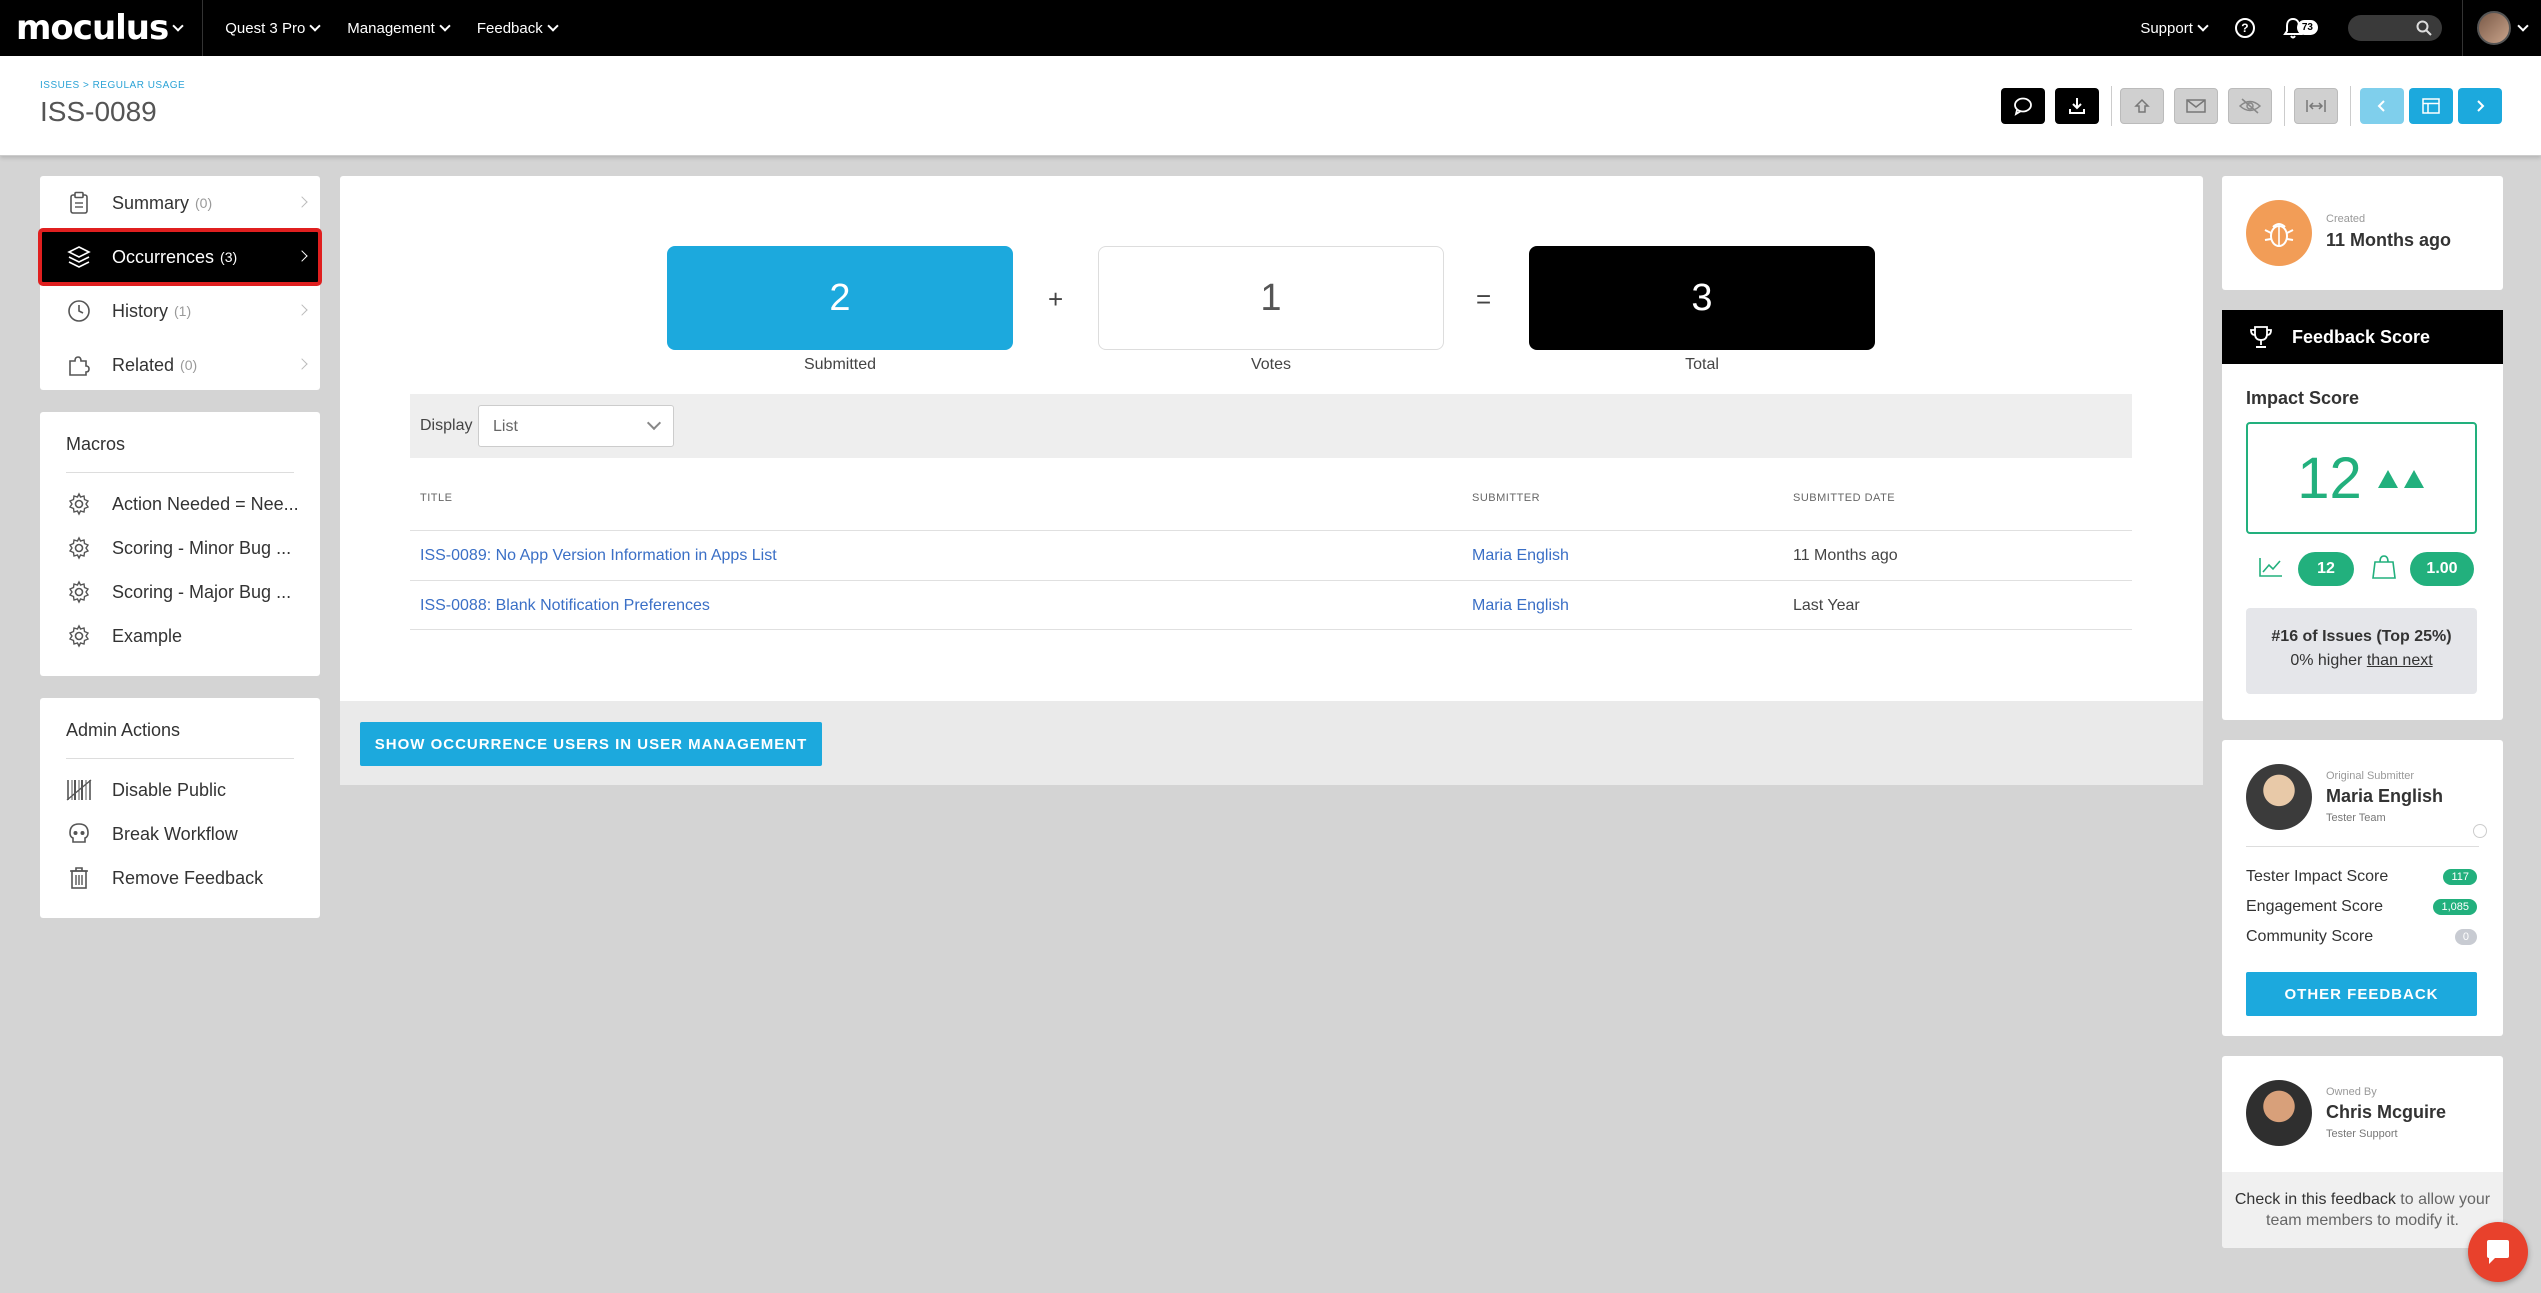 This screenshot has height=1293, width=2541. Describe the element at coordinates (1271, 364) in the screenshot. I see `votes-label: Votes` at that location.